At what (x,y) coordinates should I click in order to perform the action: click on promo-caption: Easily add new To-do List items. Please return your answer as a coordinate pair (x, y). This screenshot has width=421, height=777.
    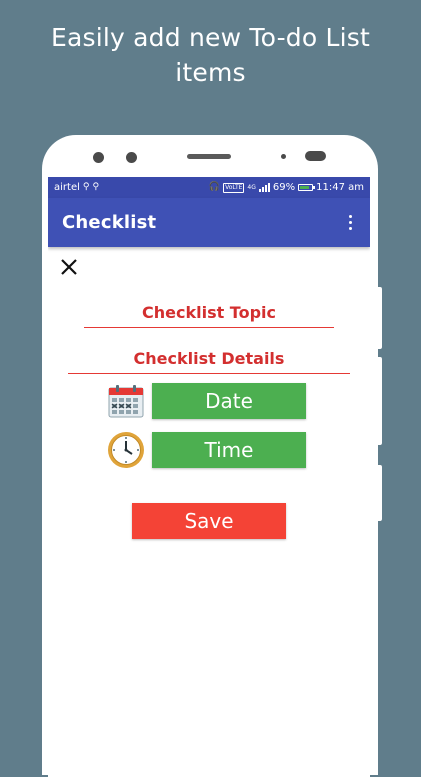
    Looking at the image, I should click on (210, 55).